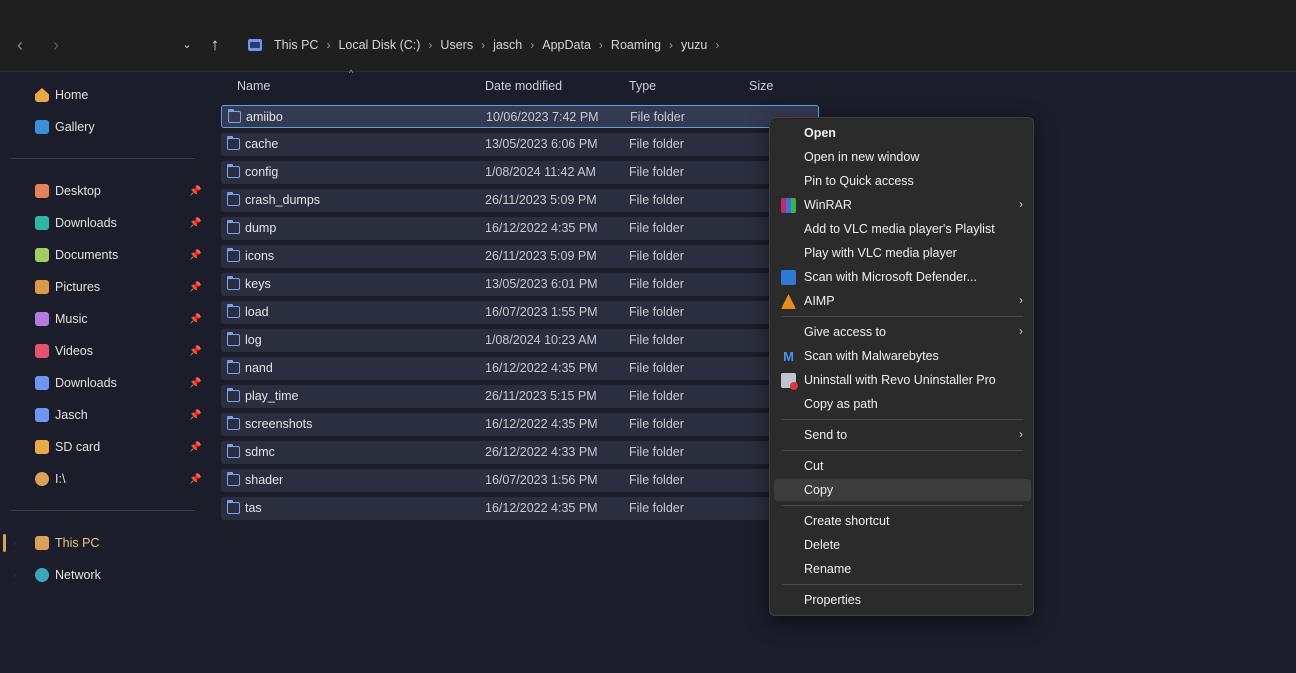 The height and width of the screenshot is (673, 1296). Describe the element at coordinates (902, 435) in the screenshot. I see `menu-item-send-to: Send to ›` at that location.